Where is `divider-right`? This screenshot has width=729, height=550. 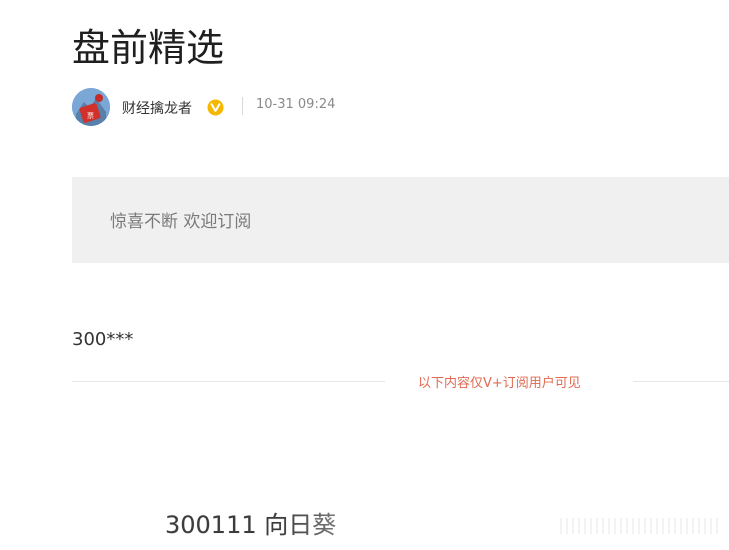 divider-right is located at coordinates (681, 381).